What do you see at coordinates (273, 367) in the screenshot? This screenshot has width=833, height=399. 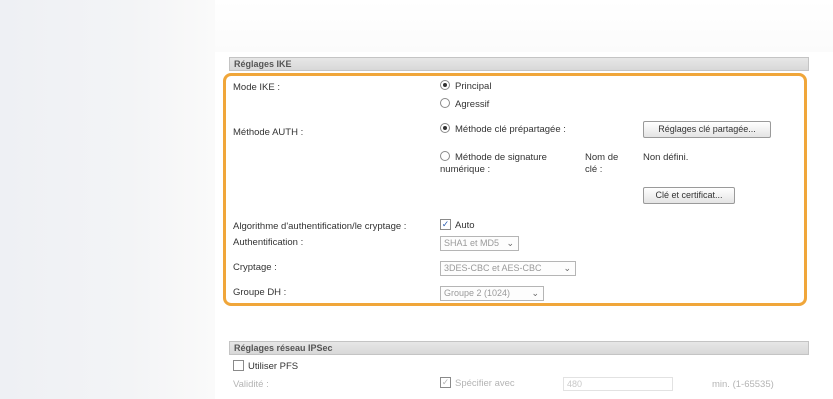 I see `pfs-label: Utiliser PFS` at bounding box center [273, 367].